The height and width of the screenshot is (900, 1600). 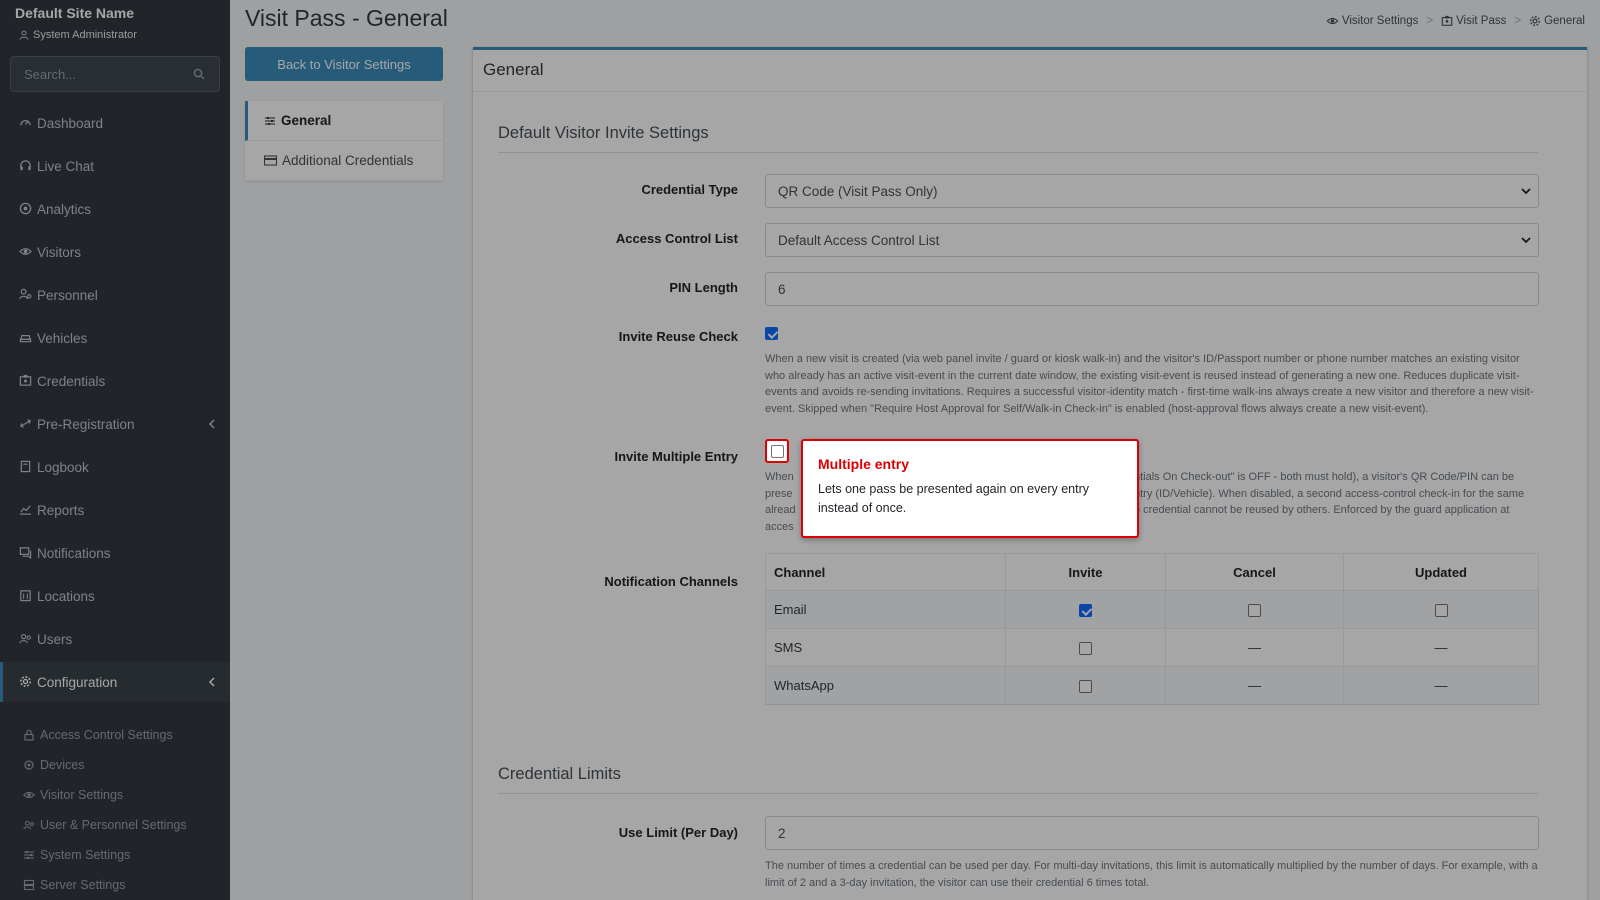 I want to click on whatsapp-invite-cell, so click(x=1085, y=685).